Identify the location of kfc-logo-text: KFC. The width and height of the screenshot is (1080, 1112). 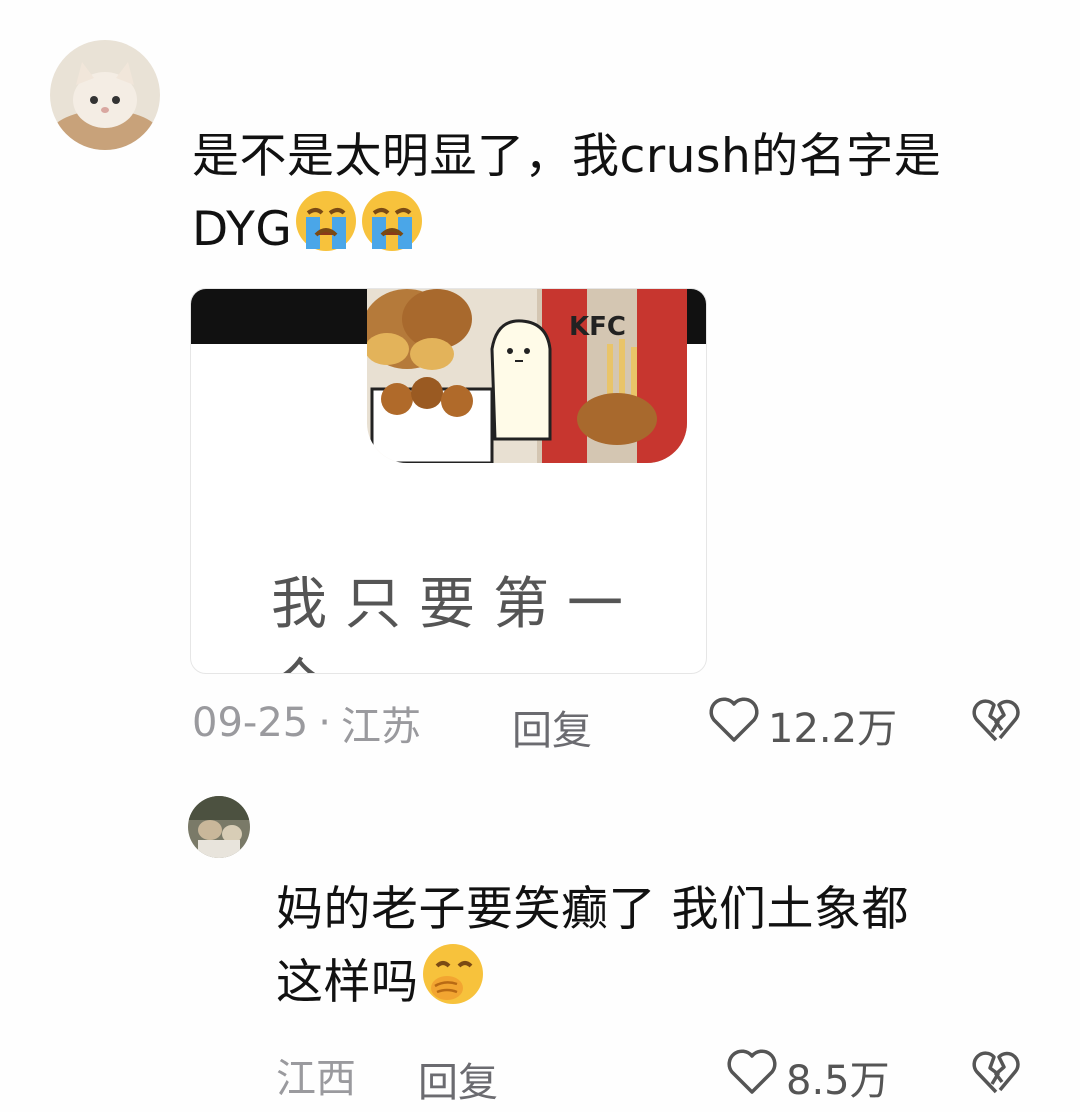
(597, 327).